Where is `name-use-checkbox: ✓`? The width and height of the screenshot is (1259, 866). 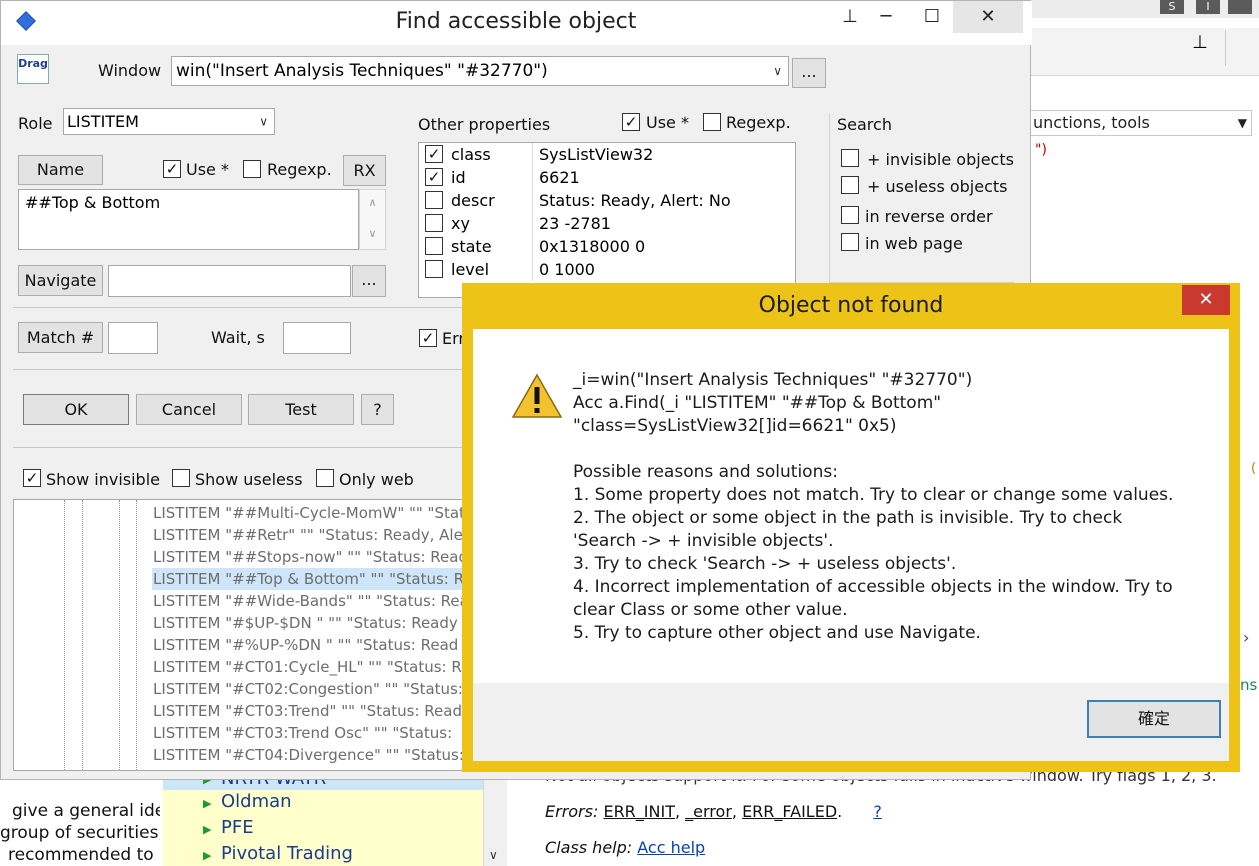 name-use-checkbox: ✓ is located at coordinates (172, 169).